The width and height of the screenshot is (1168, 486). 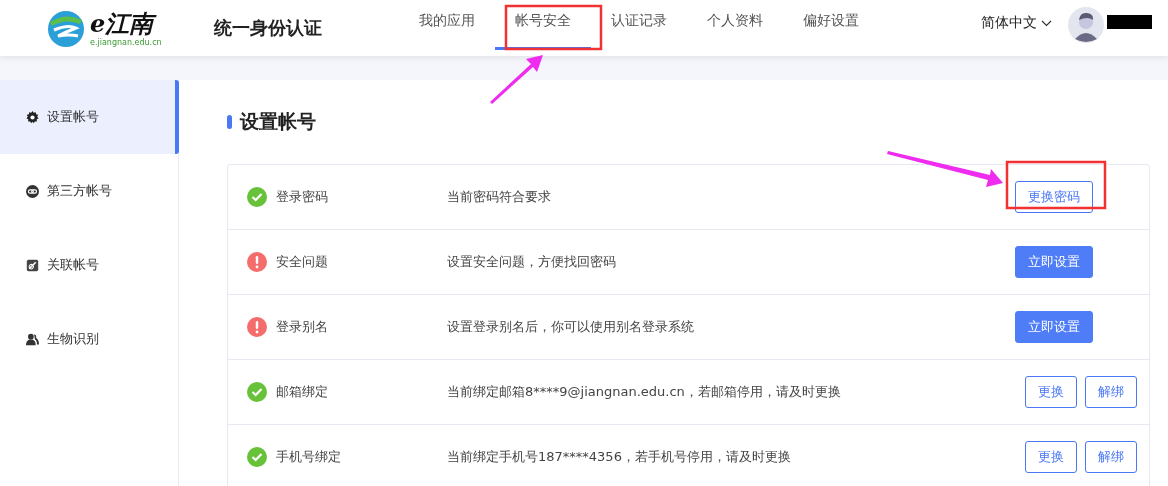 What do you see at coordinates (302, 197) in the screenshot?
I see `setting-name: 登录密码` at bounding box center [302, 197].